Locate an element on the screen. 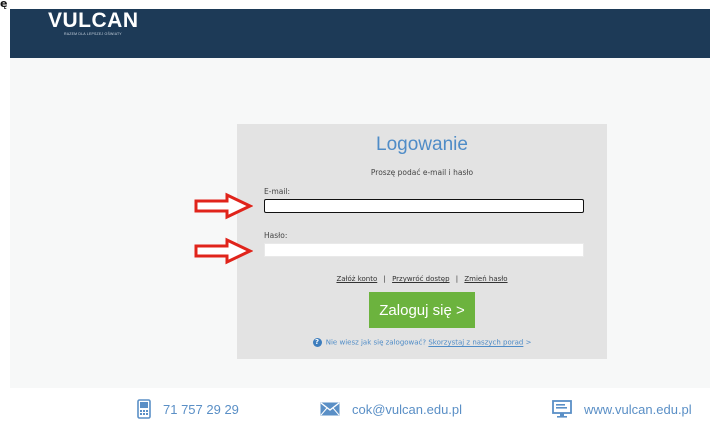 The width and height of the screenshot is (712, 423). monitor-icon is located at coordinates (562, 409).